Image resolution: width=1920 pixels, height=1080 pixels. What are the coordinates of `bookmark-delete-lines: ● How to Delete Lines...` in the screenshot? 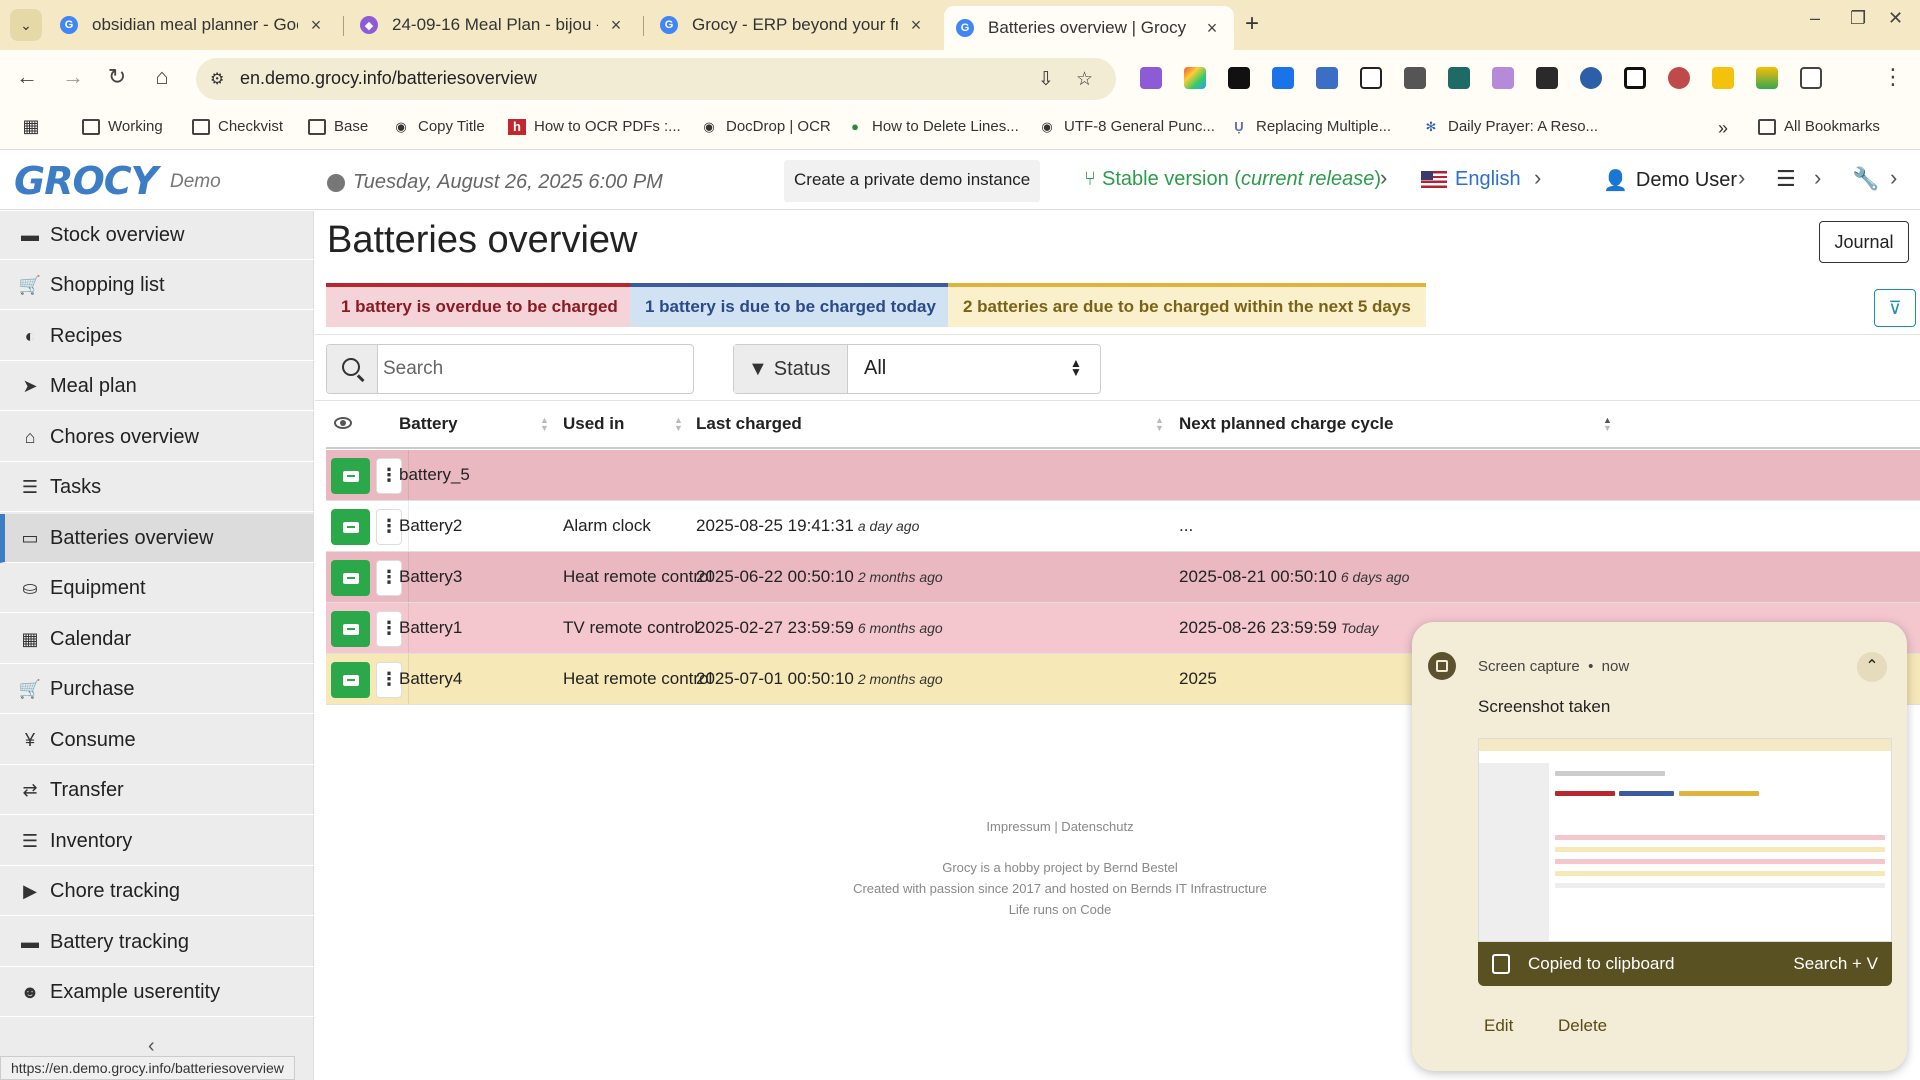 It's located at (932, 126).